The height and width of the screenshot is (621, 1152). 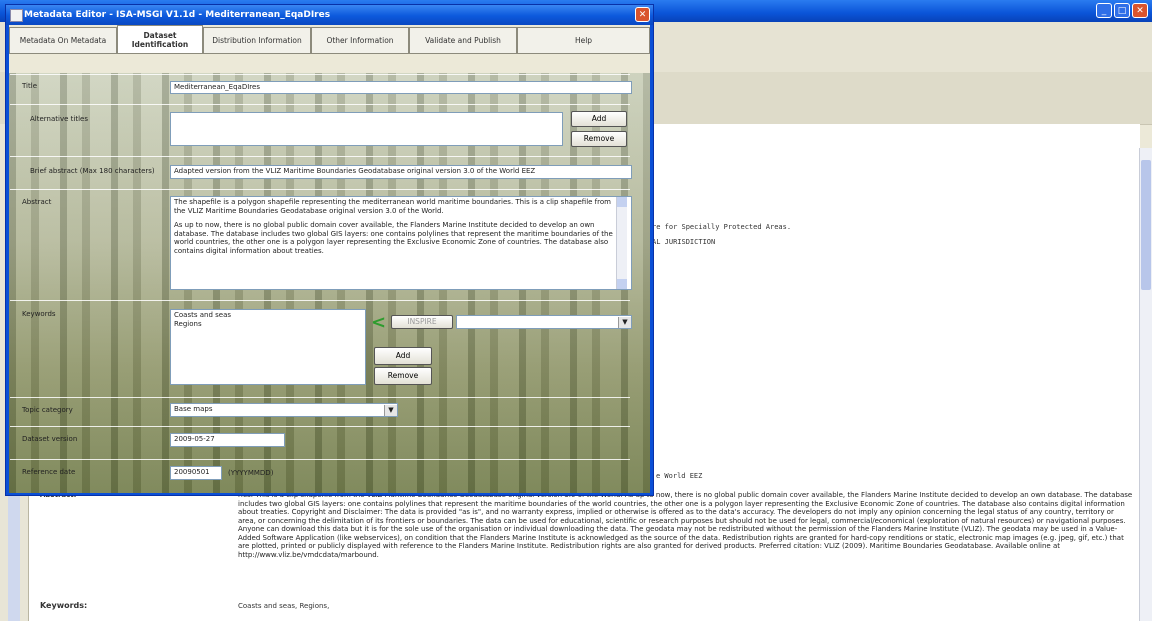 What do you see at coordinates (257, 40) in the screenshot?
I see `tab-distribution-information: Distribution Information` at bounding box center [257, 40].